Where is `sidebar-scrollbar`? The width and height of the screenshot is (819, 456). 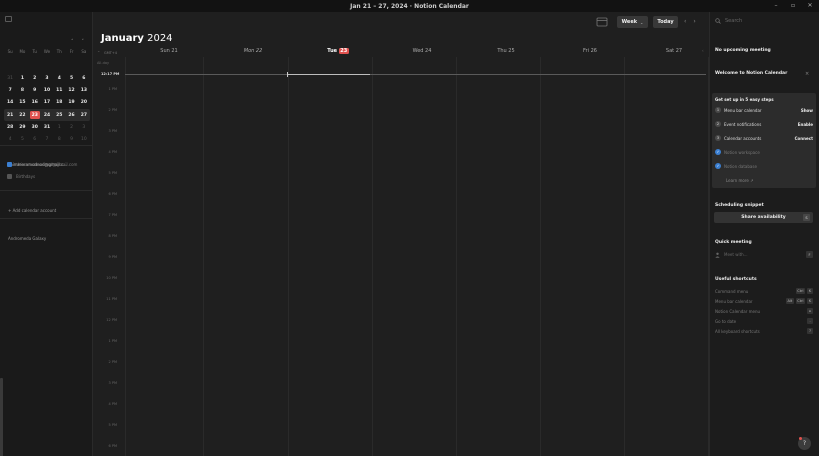
sidebar-scrollbar is located at coordinates (1, 417).